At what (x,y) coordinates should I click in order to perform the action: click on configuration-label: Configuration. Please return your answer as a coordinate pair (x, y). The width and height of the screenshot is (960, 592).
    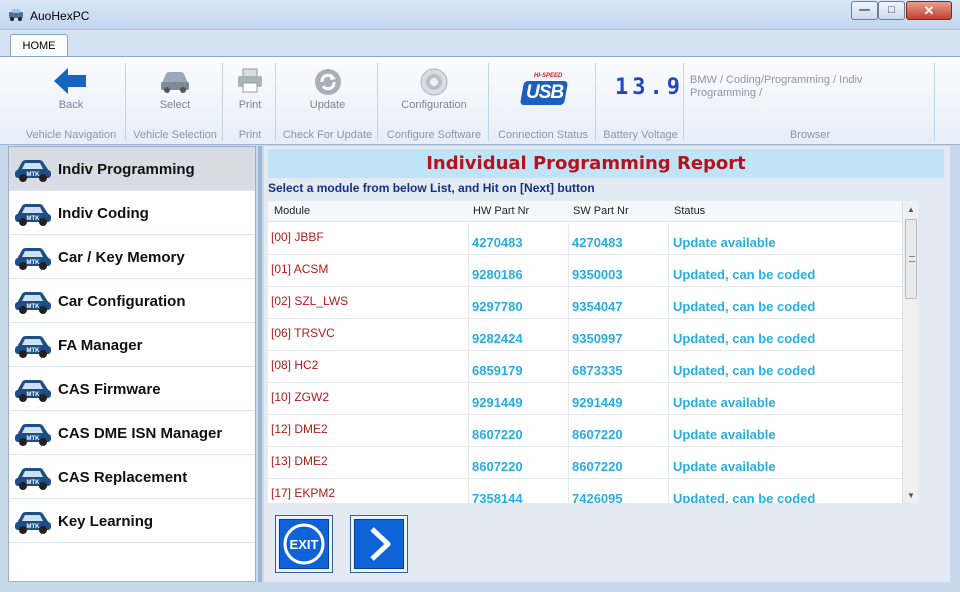
    Looking at the image, I should click on (434, 105).